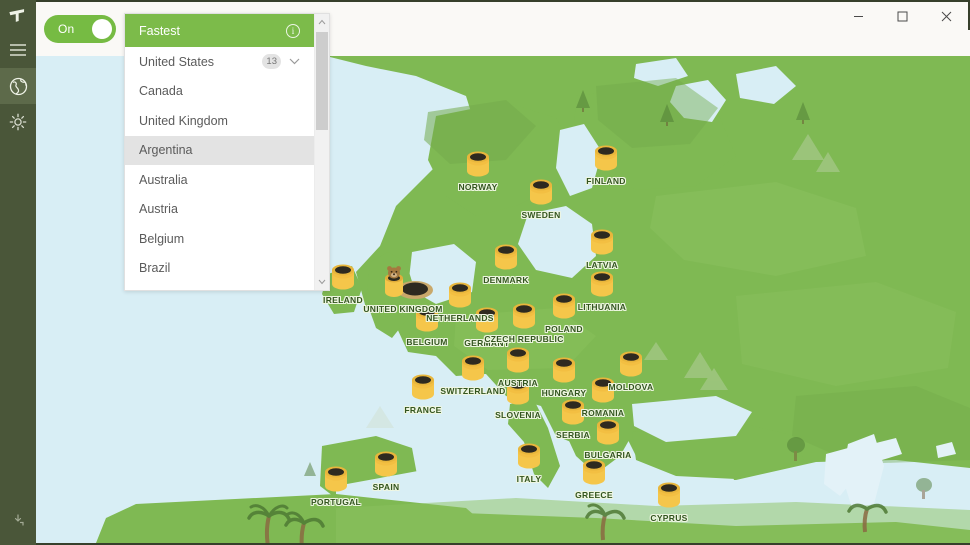  I want to click on map-marker-sweden, so click(541, 192).